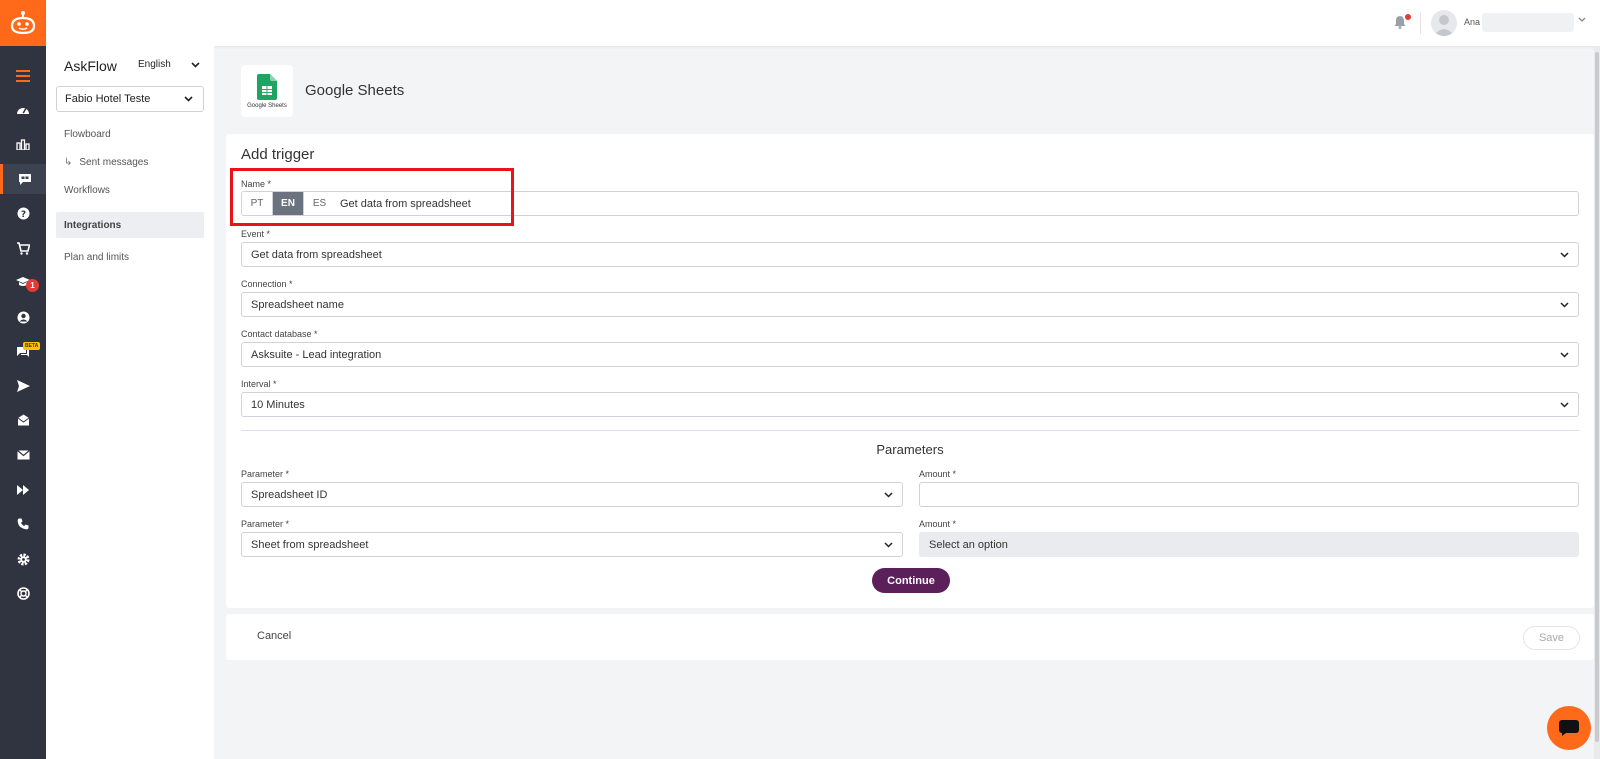  What do you see at coordinates (23, 524) in the screenshot?
I see `phone-icon` at bounding box center [23, 524].